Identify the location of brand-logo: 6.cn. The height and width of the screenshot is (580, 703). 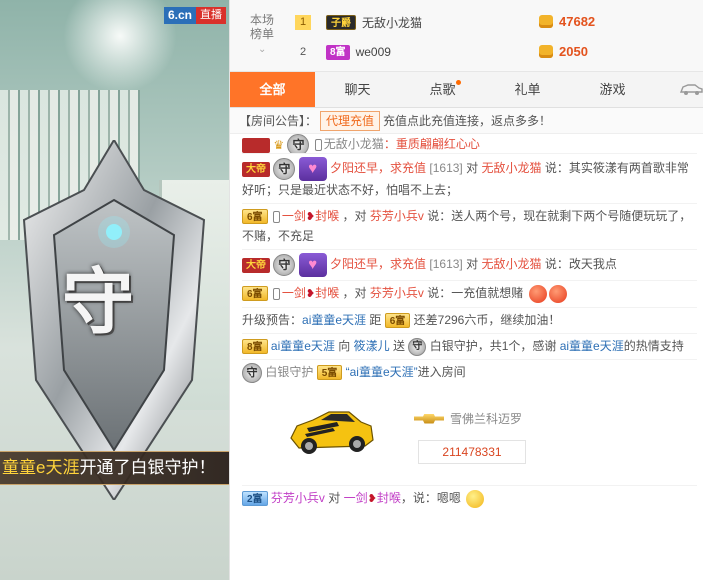
(179, 15).